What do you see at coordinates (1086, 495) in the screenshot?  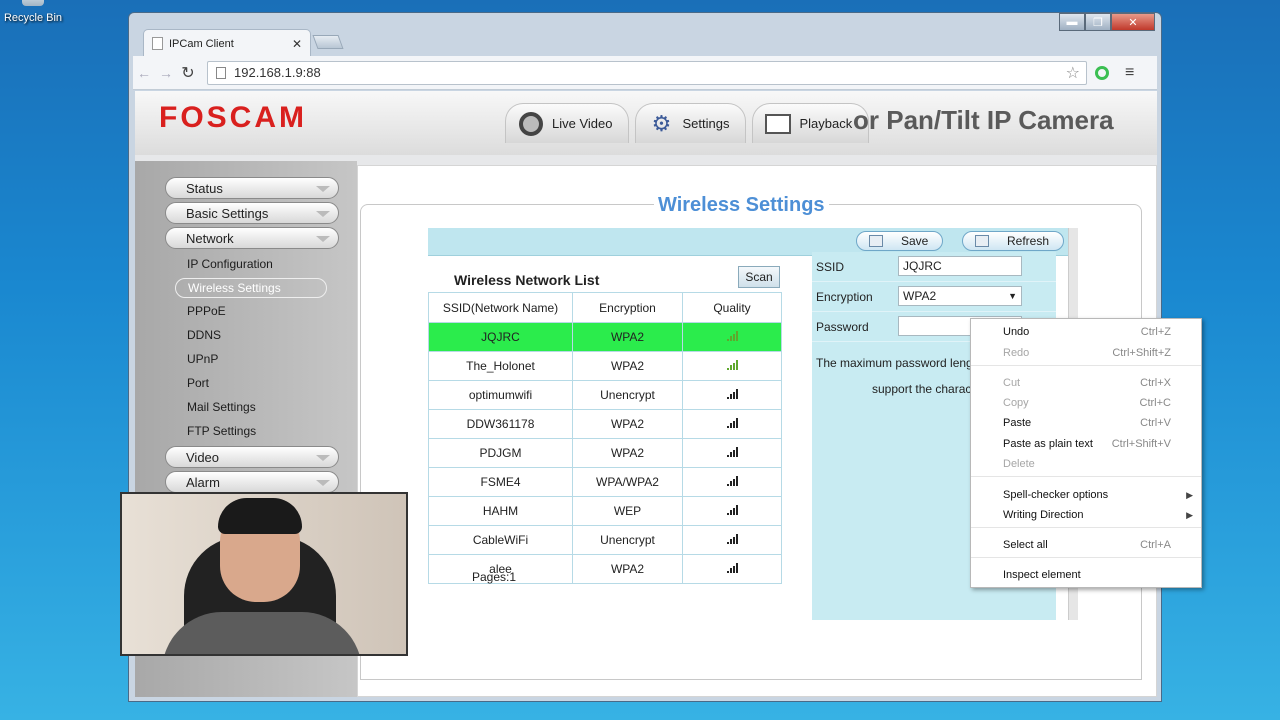 I see `context-menu-item-spell-checker-options: Spell-checker options ▶` at bounding box center [1086, 495].